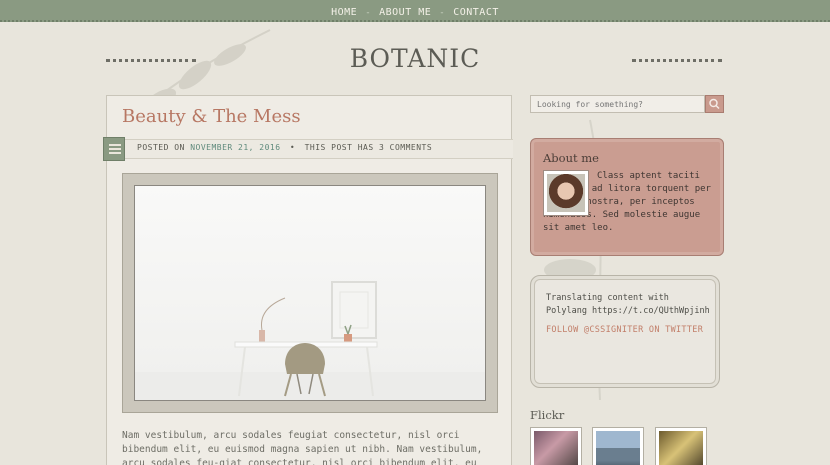  What do you see at coordinates (368, 147) in the screenshot?
I see `post-comments-count: THIS POST HAS 3 COMMENTS` at bounding box center [368, 147].